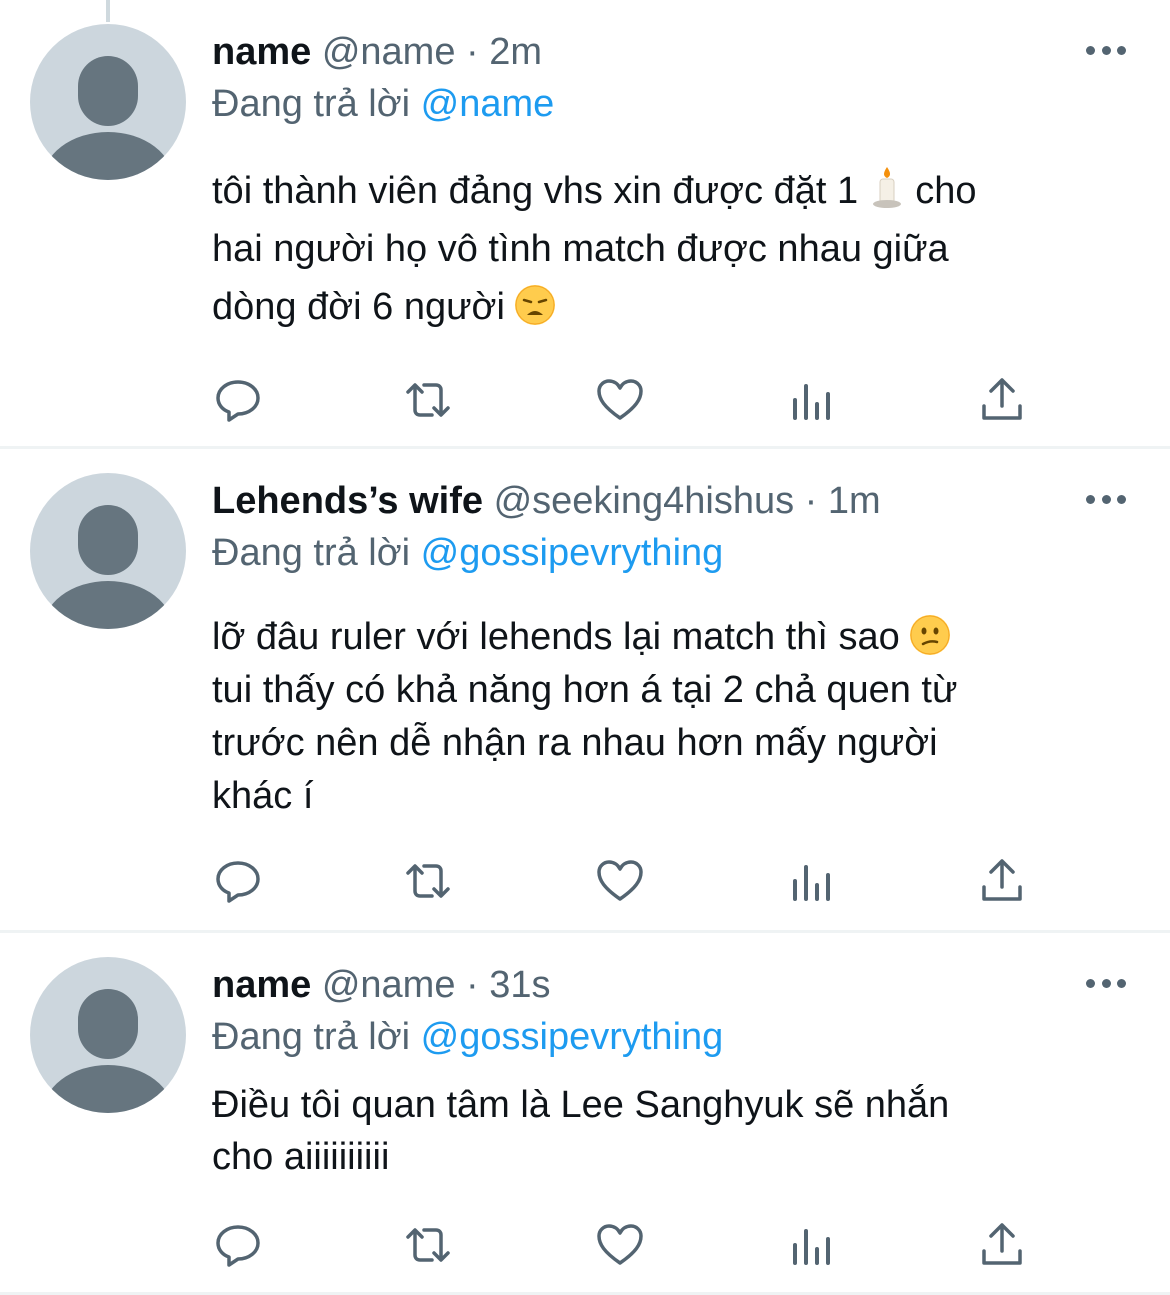  I want to click on timestamp: 31s, so click(519, 985).